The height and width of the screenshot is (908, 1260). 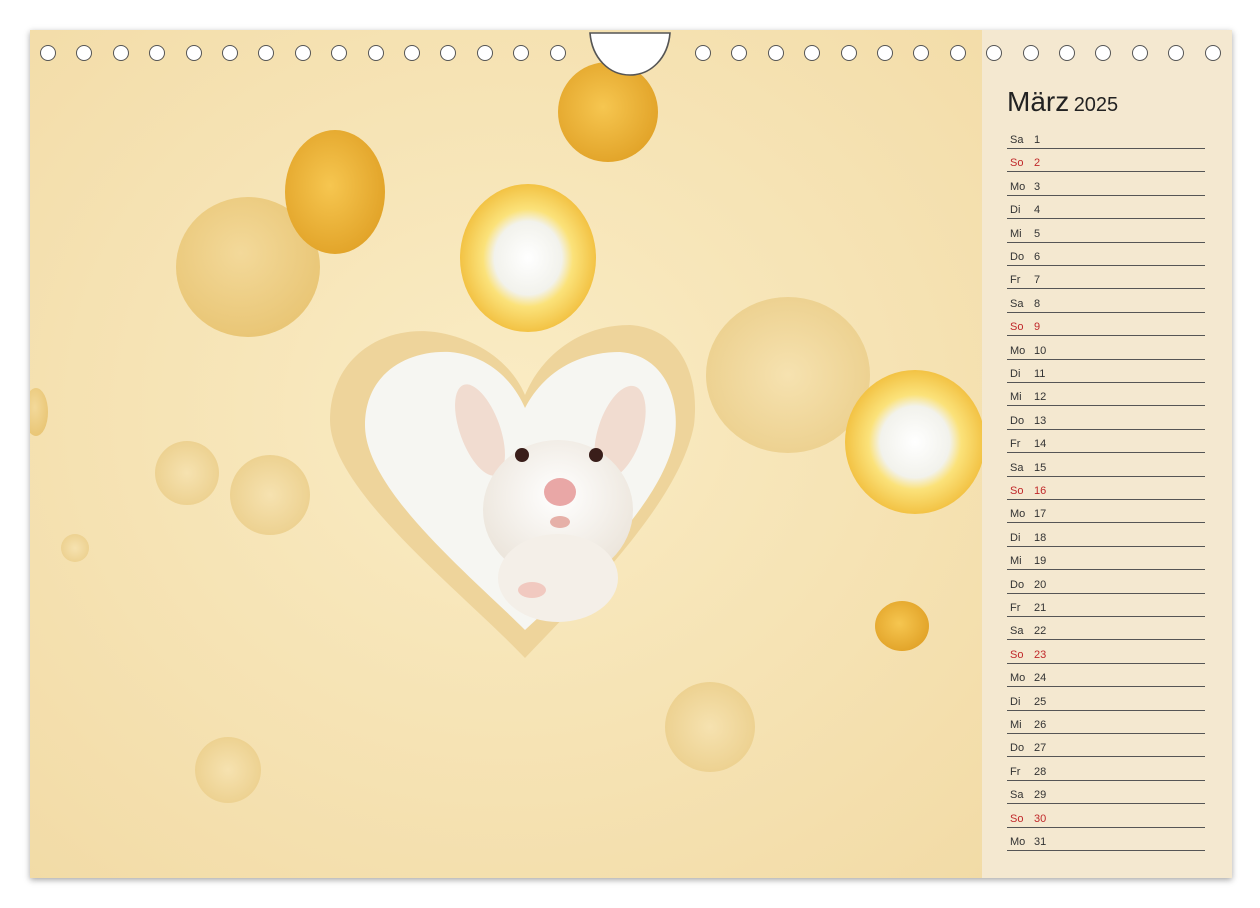 I want to click on day-row: So 16, so click(x=1106, y=488).